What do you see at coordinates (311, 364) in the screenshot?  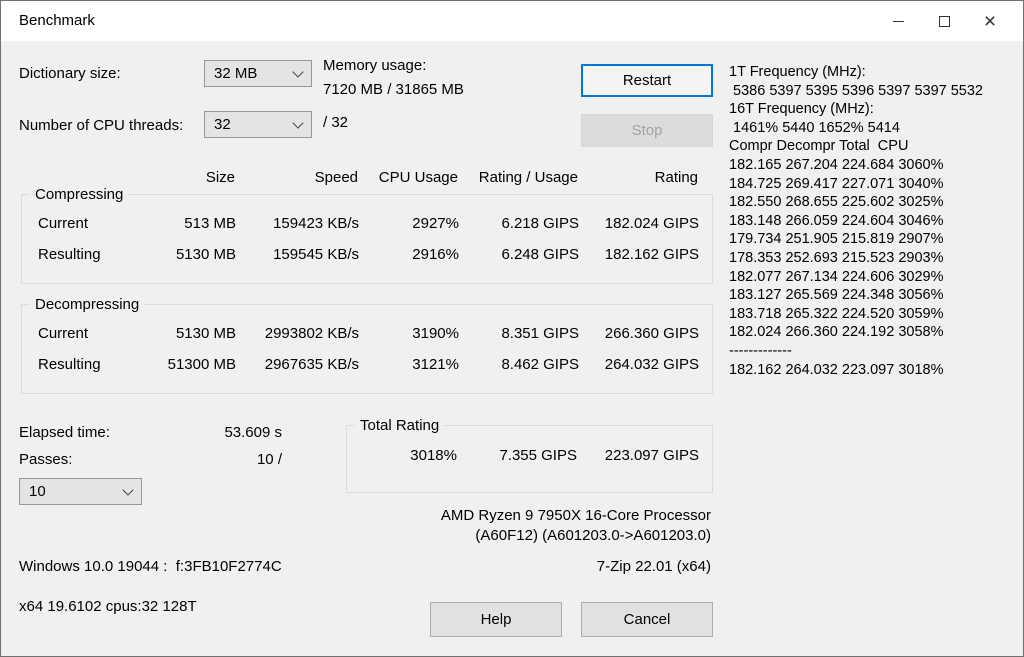 I see `cell-speed: 2967635 KB/s` at bounding box center [311, 364].